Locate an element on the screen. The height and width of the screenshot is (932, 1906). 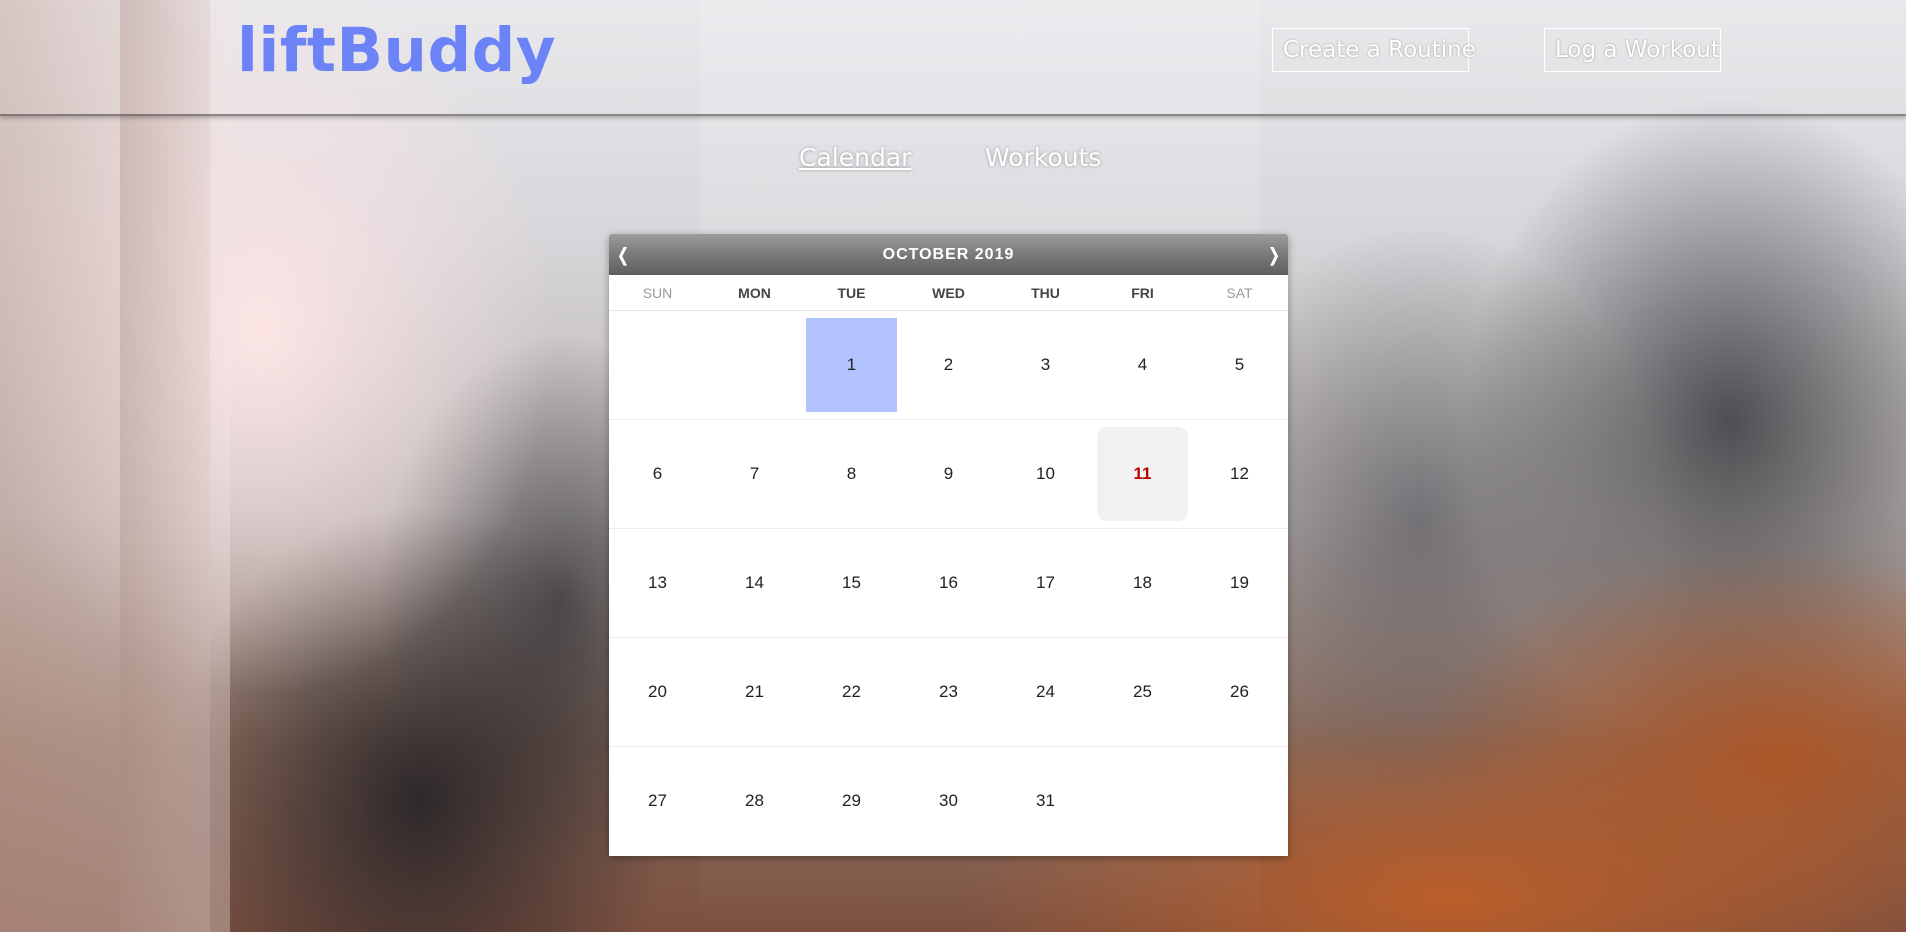
calendar-day-number: 22 is located at coordinates (851, 691).